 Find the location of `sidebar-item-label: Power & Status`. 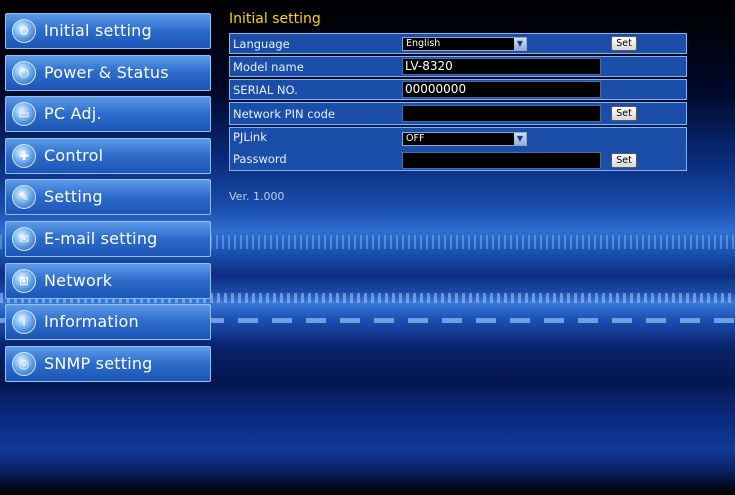

sidebar-item-label: Power & Status is located at coordinates (106, 72).